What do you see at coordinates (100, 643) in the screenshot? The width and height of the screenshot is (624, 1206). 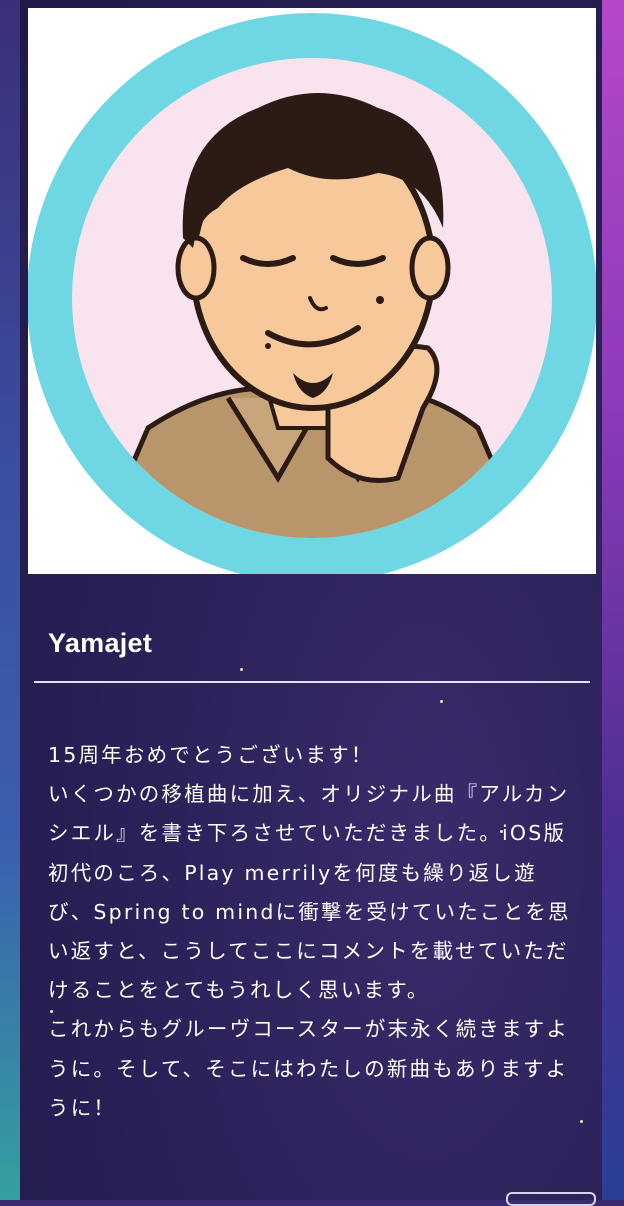 I see `profile-name: Yamajet` at bounding box center [100, 643].